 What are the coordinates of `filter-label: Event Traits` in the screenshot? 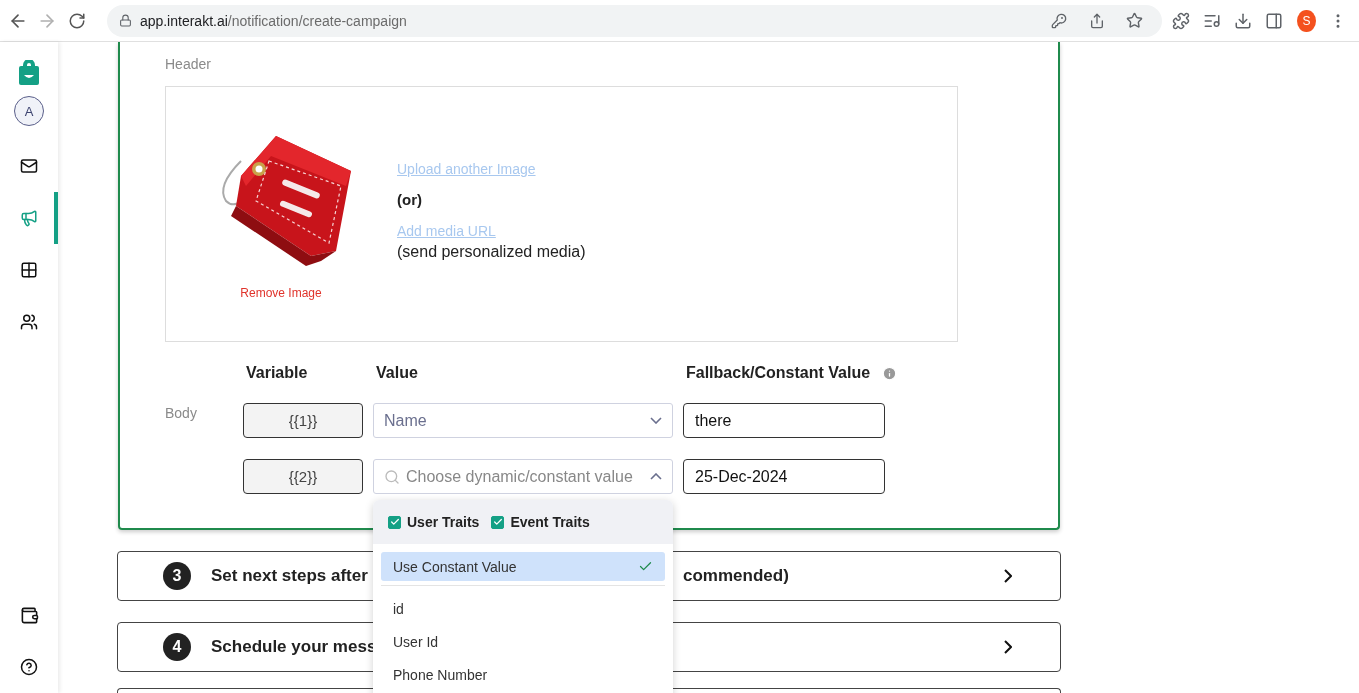 It's located at (550, 522).